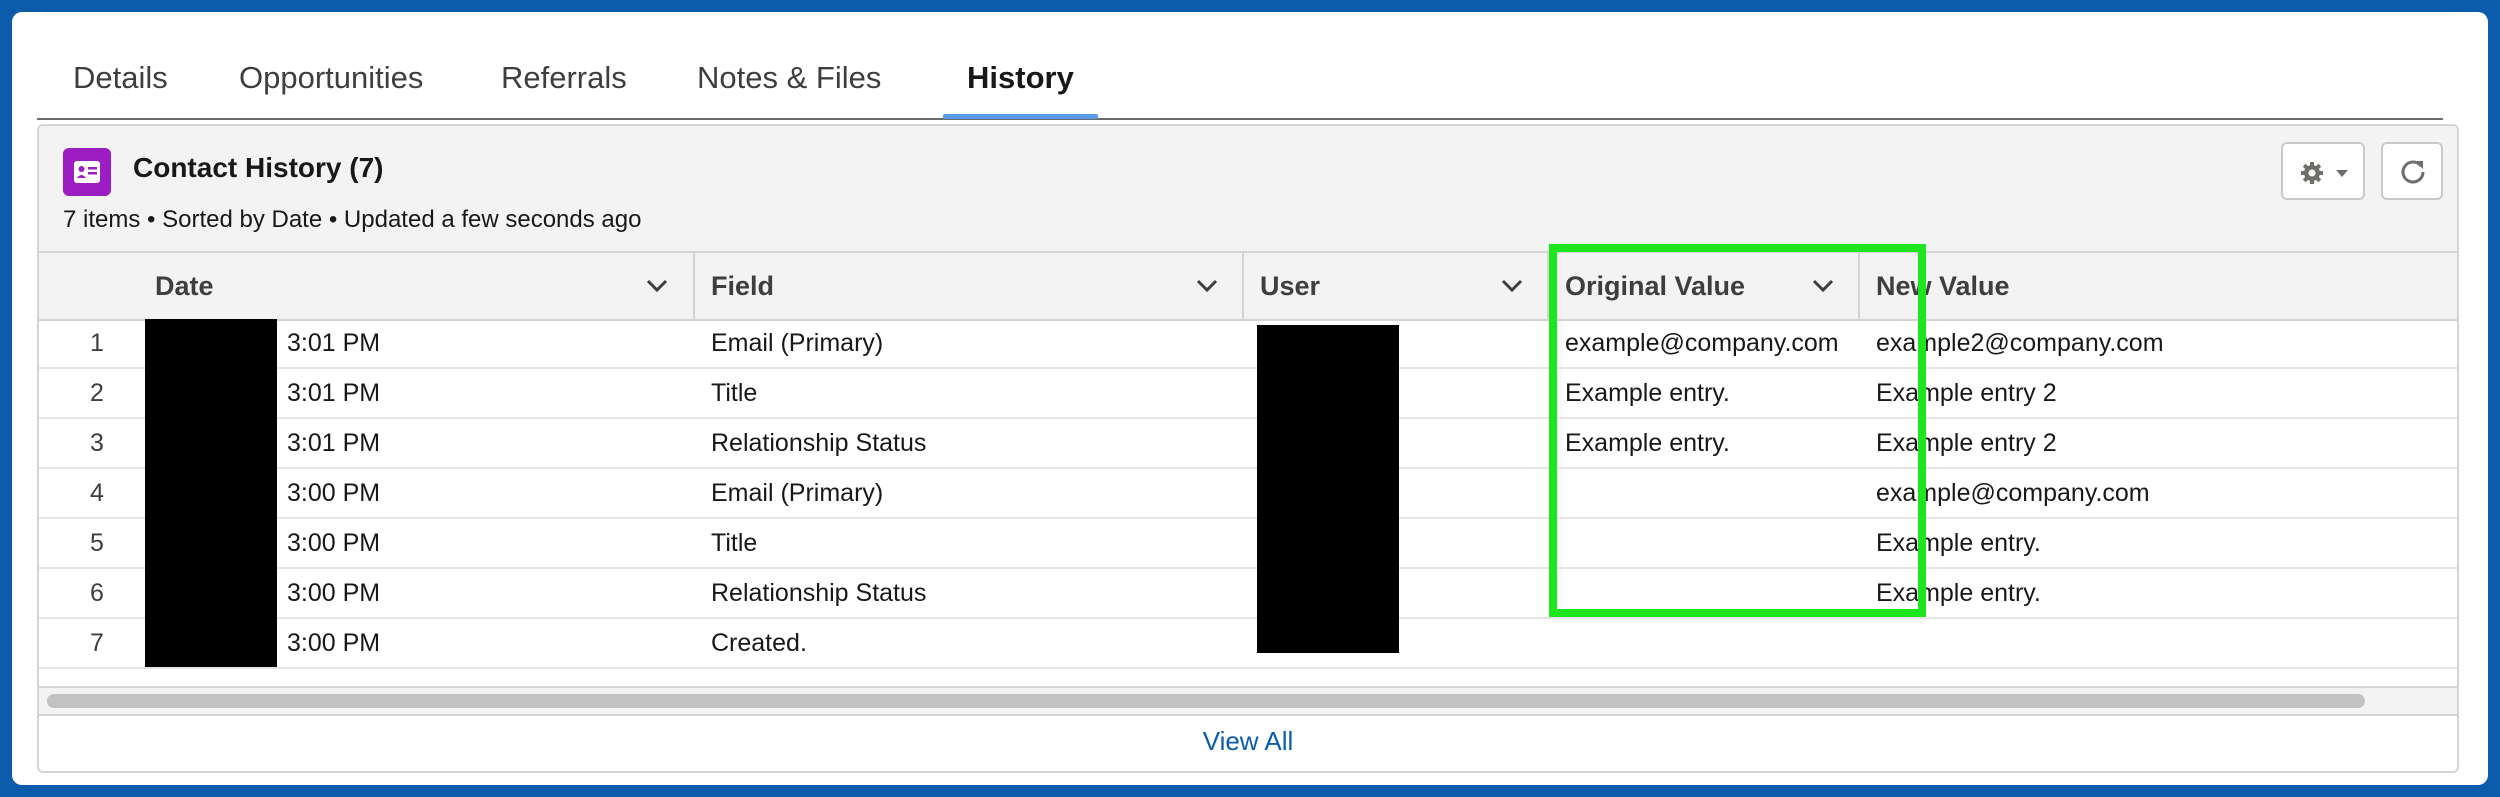 The width and height of the screenshot is (2500, 797). I want to click on column-header-original-value: Original Value, so click(1704, 286).